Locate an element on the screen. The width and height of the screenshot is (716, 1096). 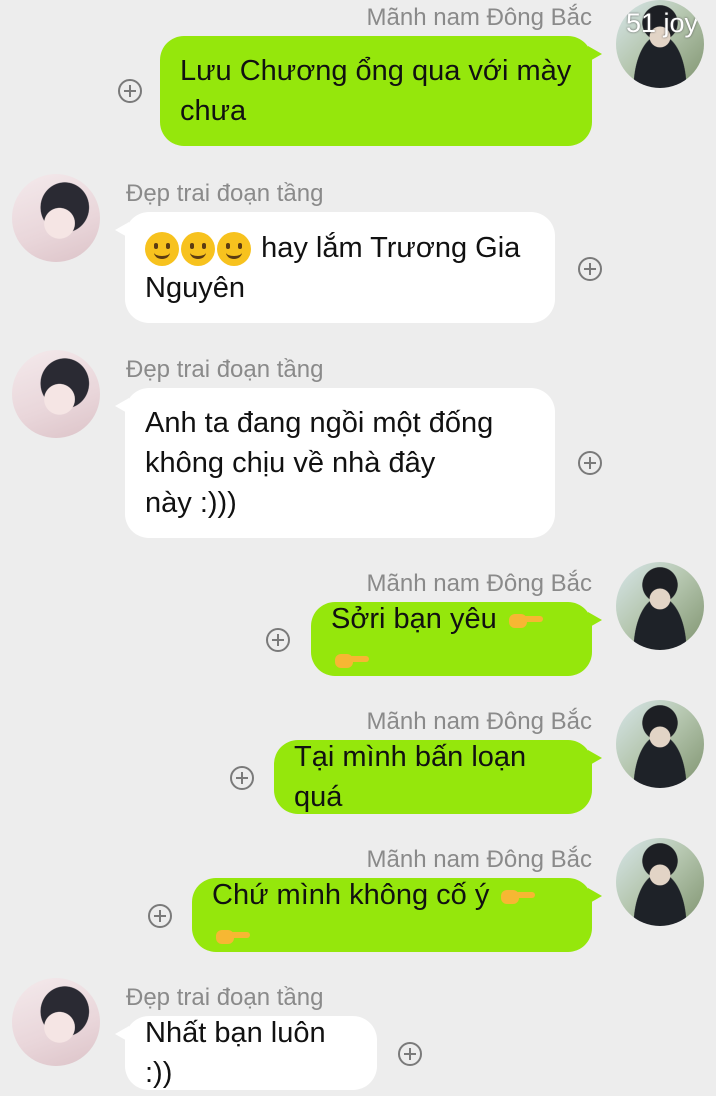
message-bubble: Lưu Chương ổng qua với mày chưa is located at coordinates (381, 91).